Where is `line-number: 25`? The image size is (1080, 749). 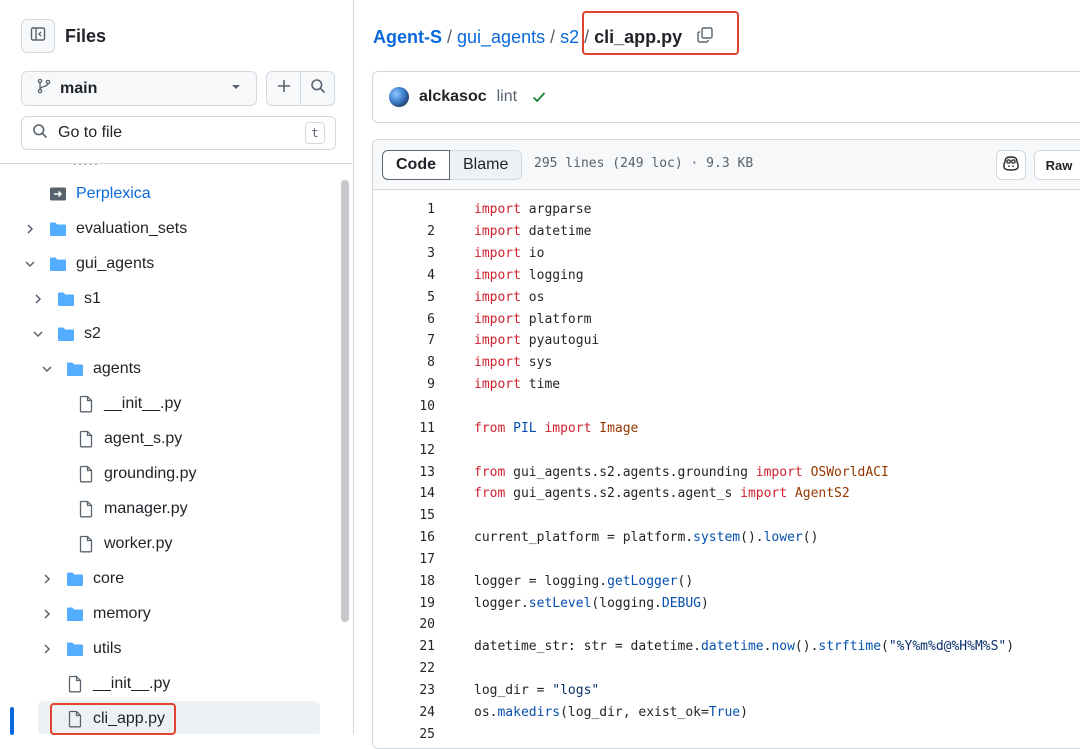
line-number: 25 is located at coordinates (404, 734).